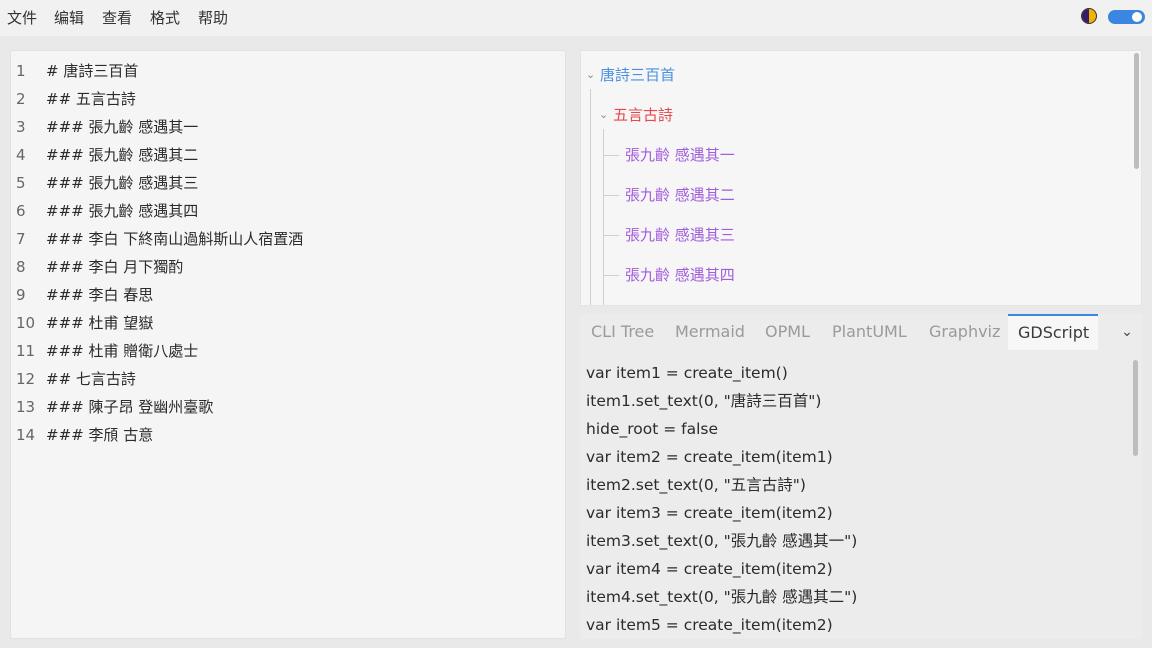 The width and height of the screenshot is (1152, 648). Describe the element at coordinates (91, 379) in the screenshot. I see `line-text: ## 七言古詩` at that location.